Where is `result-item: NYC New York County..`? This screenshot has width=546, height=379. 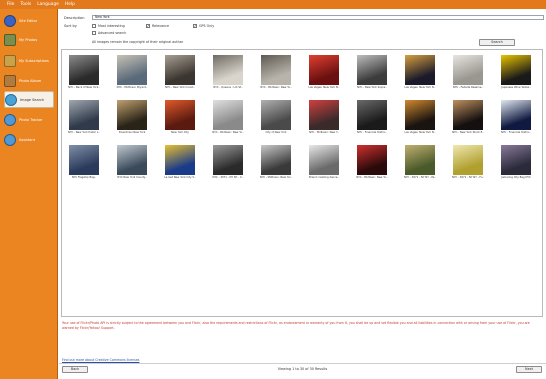 result-item: NYC New York County.. is located at coordinates (132, 165).